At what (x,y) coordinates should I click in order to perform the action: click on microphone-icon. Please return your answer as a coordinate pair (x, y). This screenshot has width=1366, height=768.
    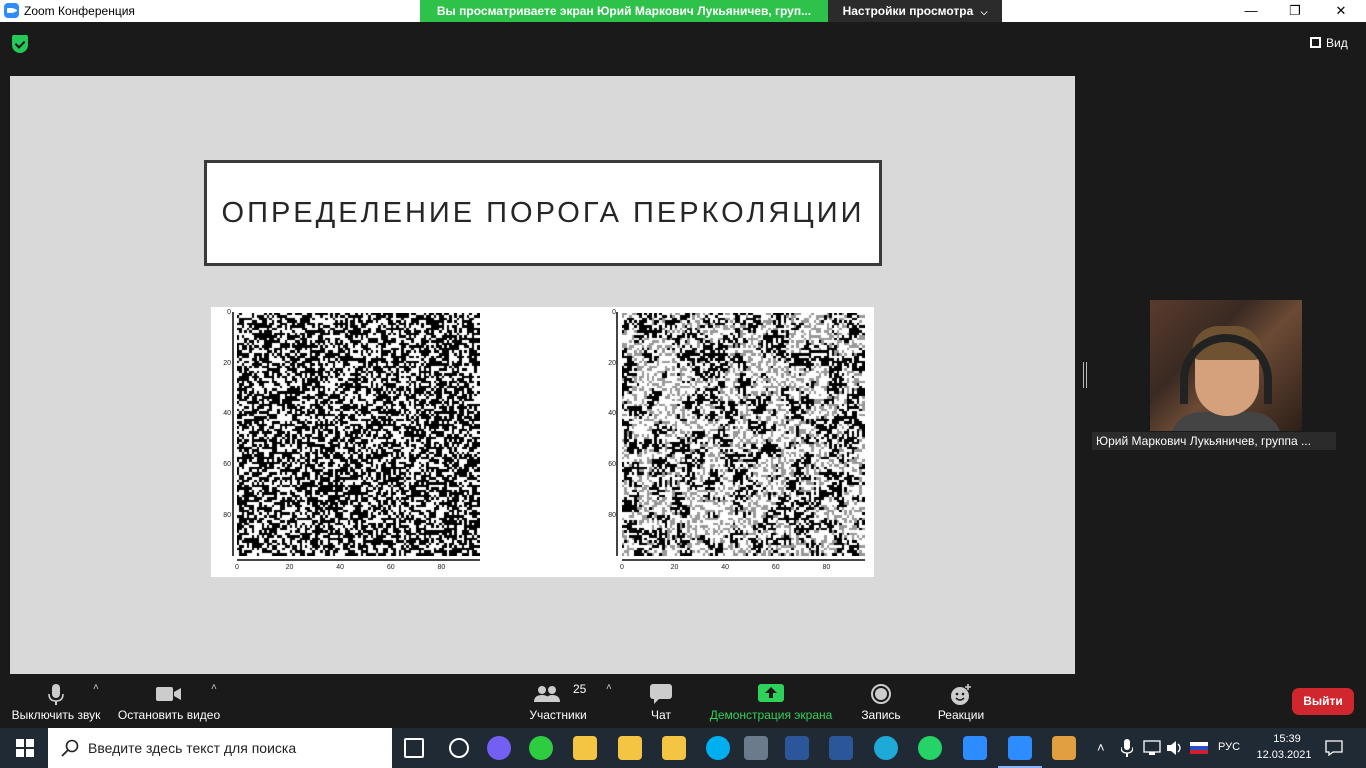
    Looking at the image, I should click on (56, 694).